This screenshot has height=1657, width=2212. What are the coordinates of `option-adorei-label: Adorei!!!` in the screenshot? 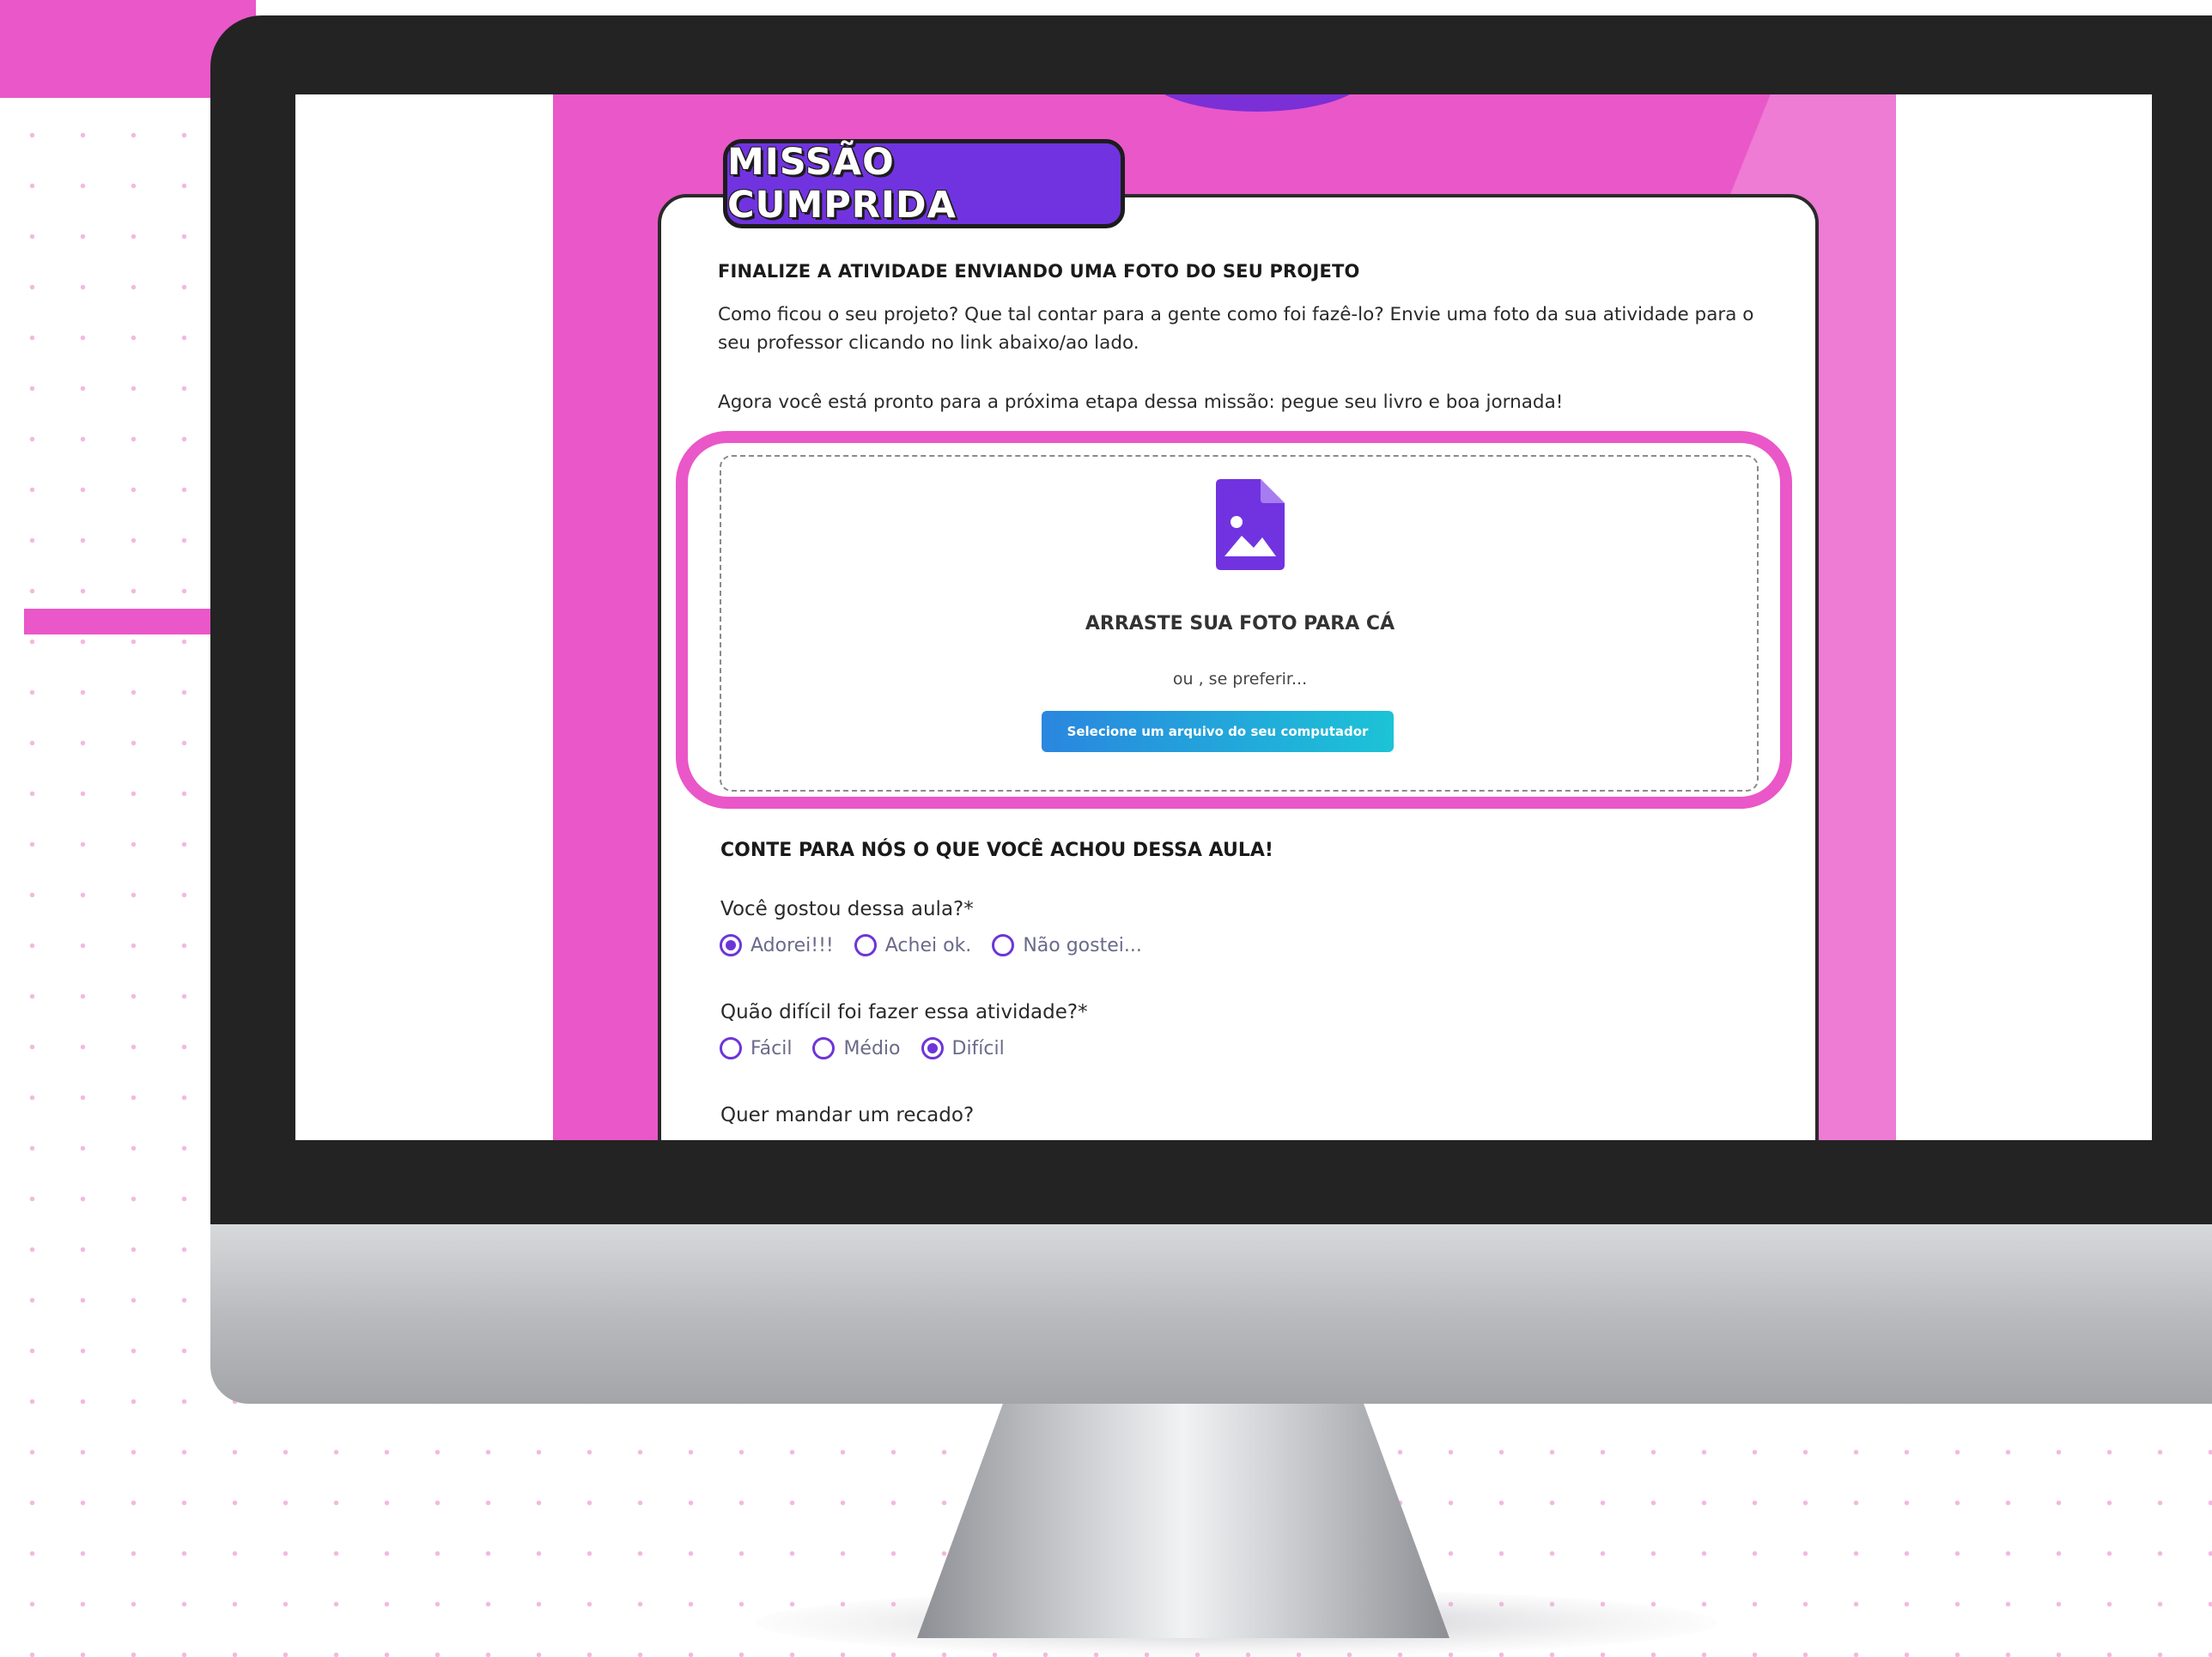 It's located at (792, 945).